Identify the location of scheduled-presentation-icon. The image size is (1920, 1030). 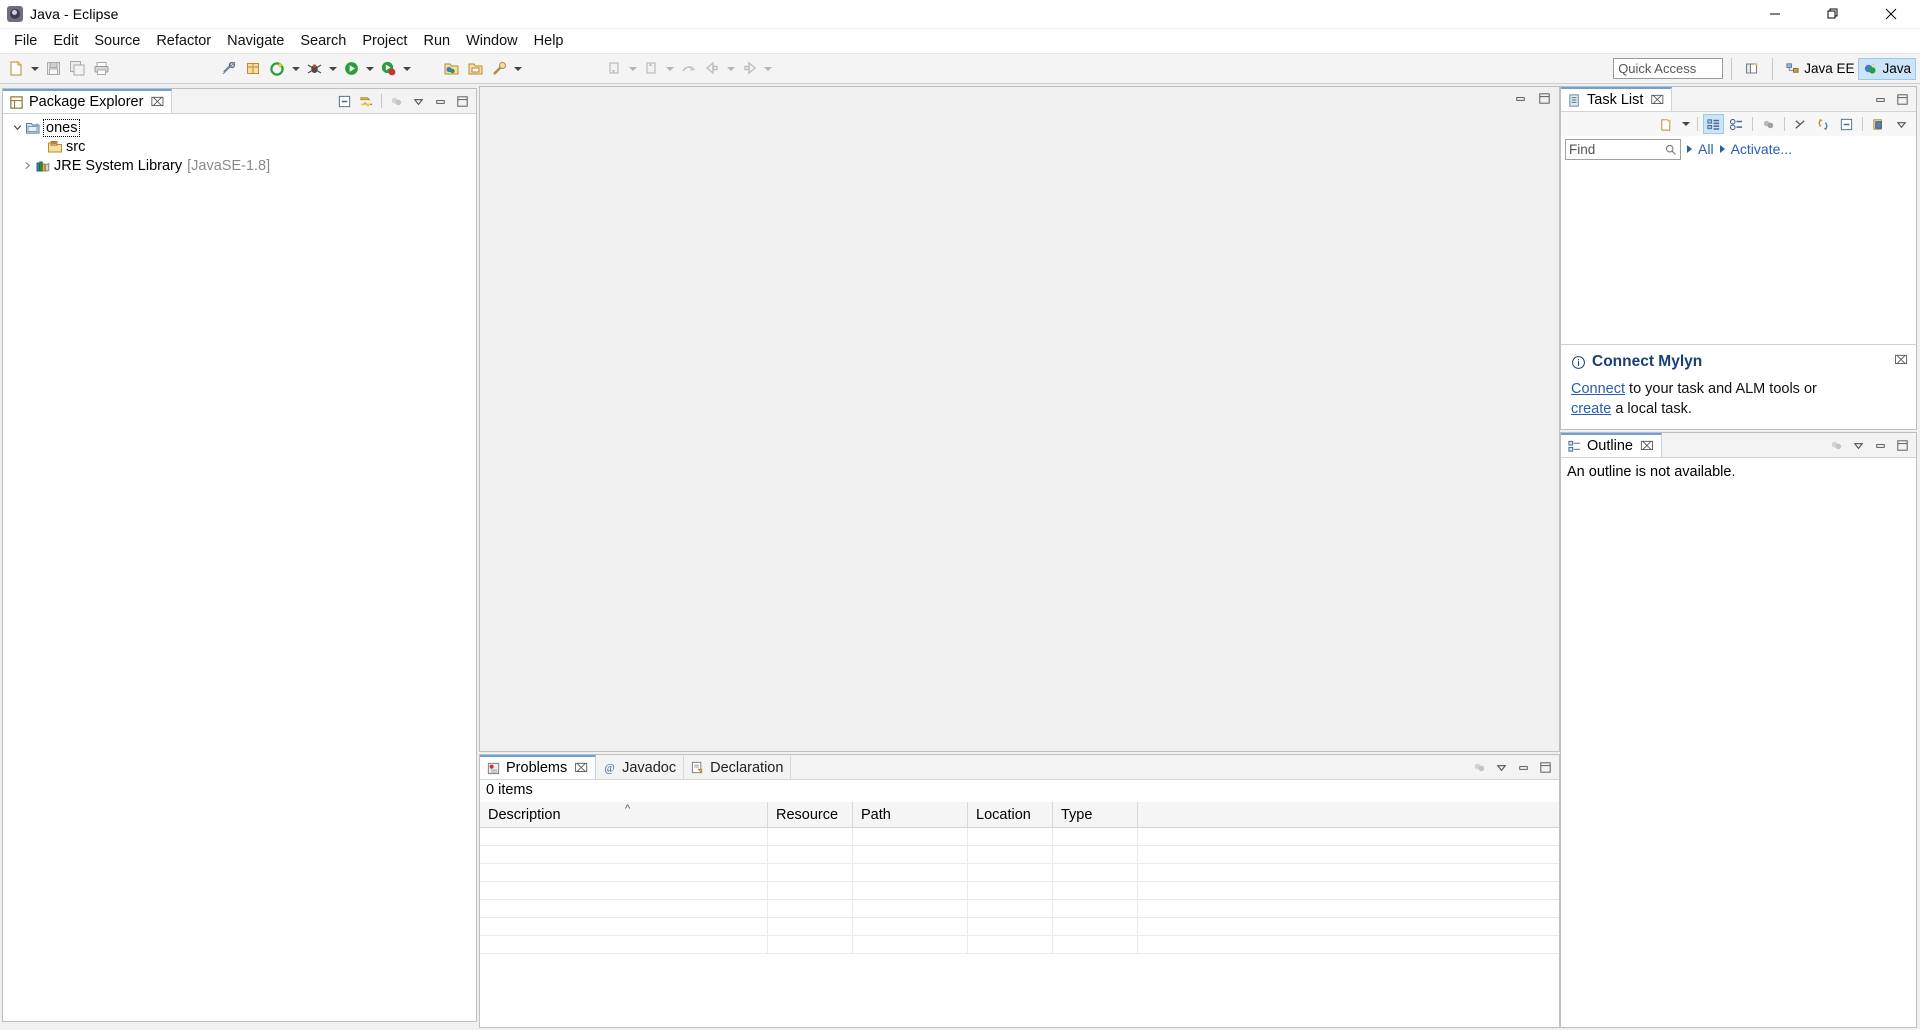
(1736, 124).